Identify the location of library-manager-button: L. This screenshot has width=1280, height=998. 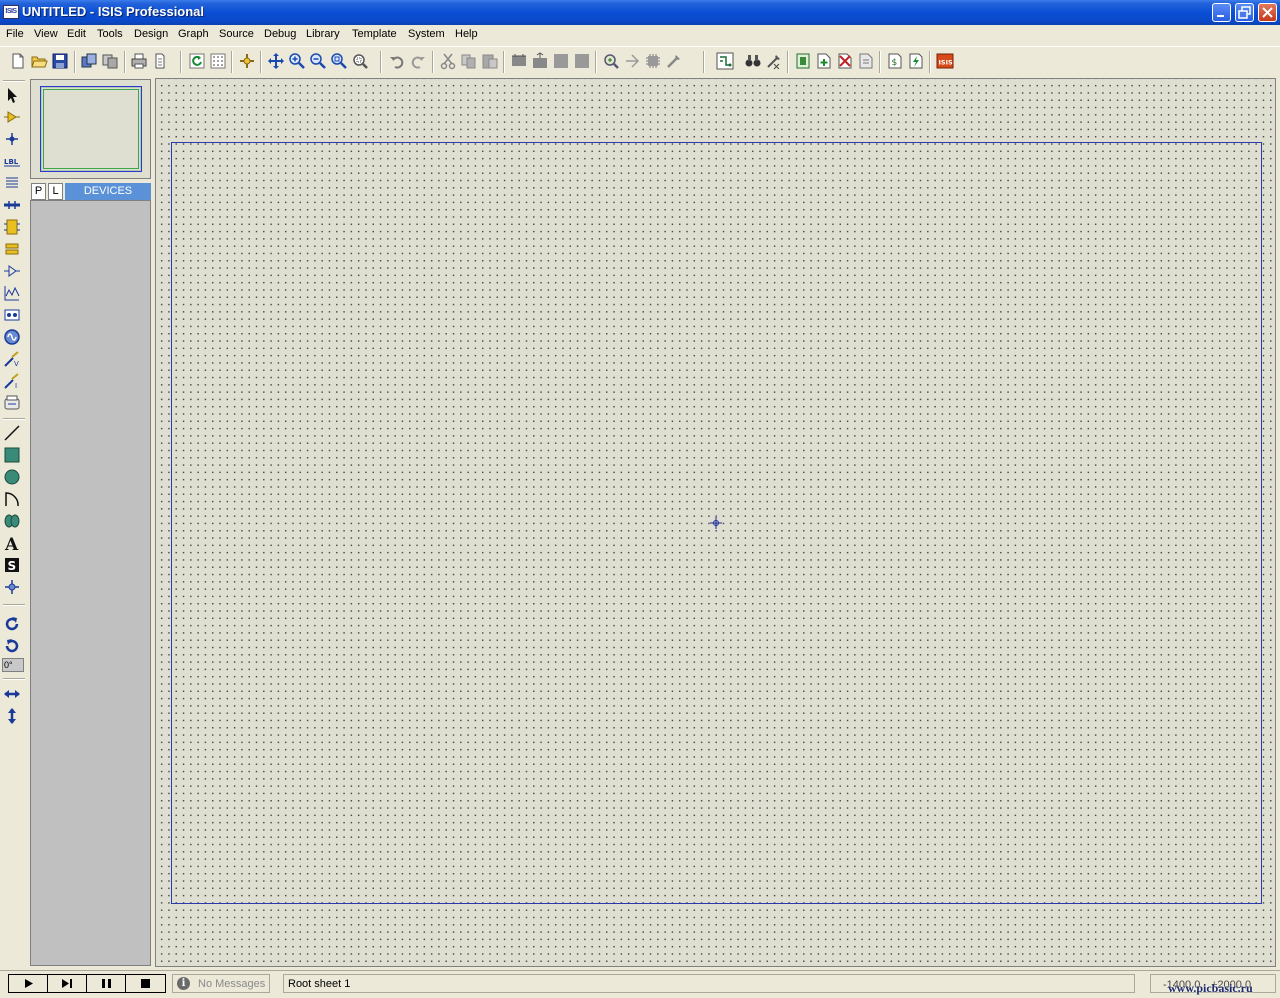
(55, 191).